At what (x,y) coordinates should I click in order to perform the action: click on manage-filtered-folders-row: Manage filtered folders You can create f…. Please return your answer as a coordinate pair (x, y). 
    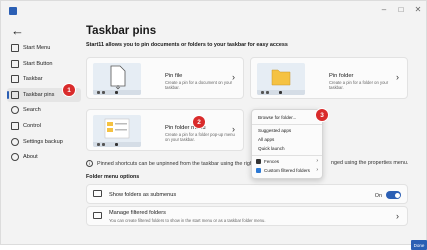
    Looking at the image, I should click on (247, 216).